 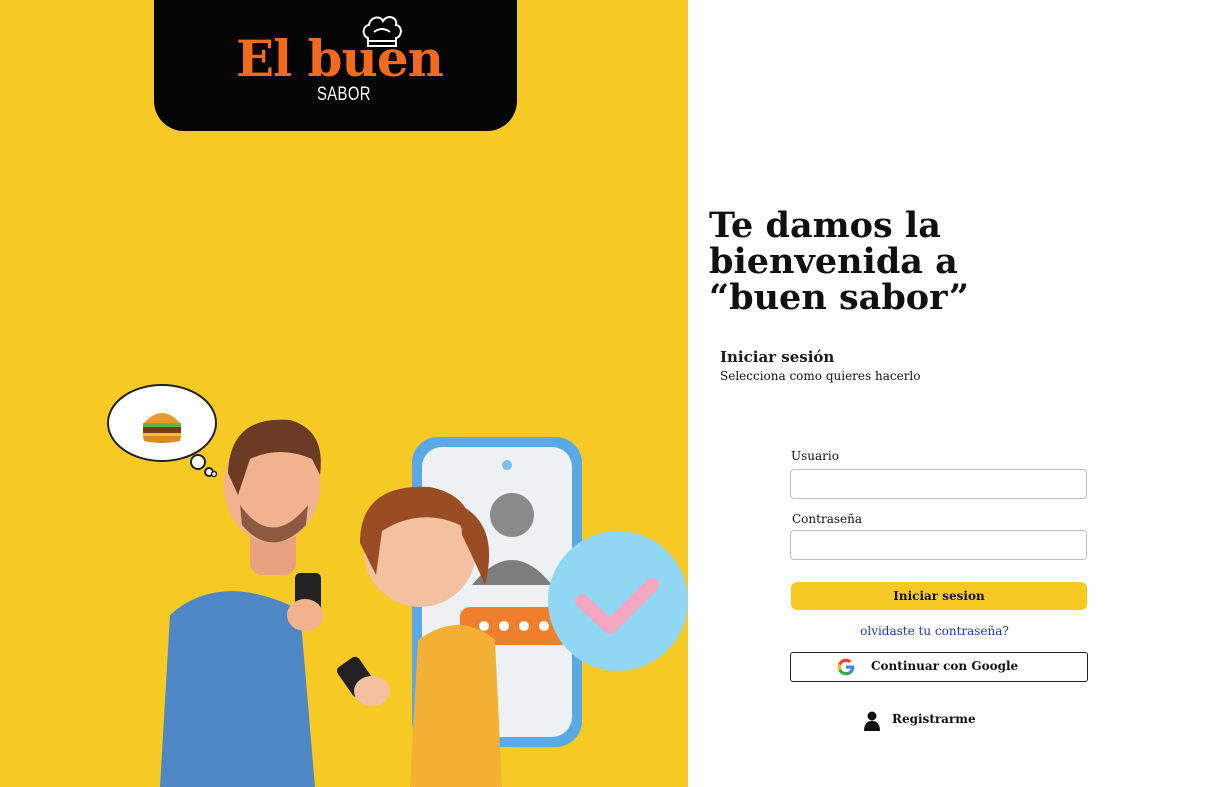 What do you see at coordinates (846, 667) in the screenshot?
I see `google-icon` at bounding box center [846, 667].